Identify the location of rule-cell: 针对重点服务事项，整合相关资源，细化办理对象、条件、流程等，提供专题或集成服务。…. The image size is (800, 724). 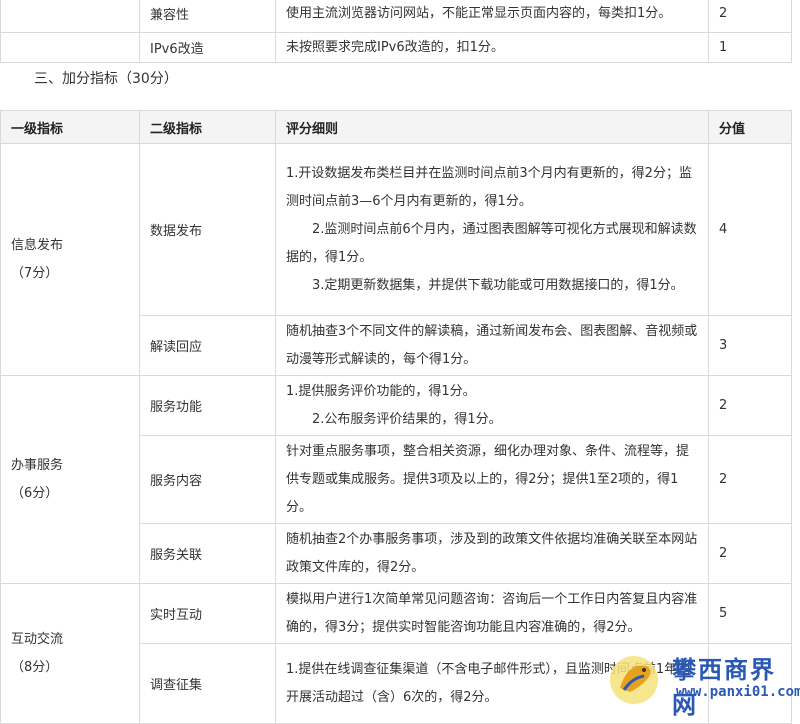
(492, 479).